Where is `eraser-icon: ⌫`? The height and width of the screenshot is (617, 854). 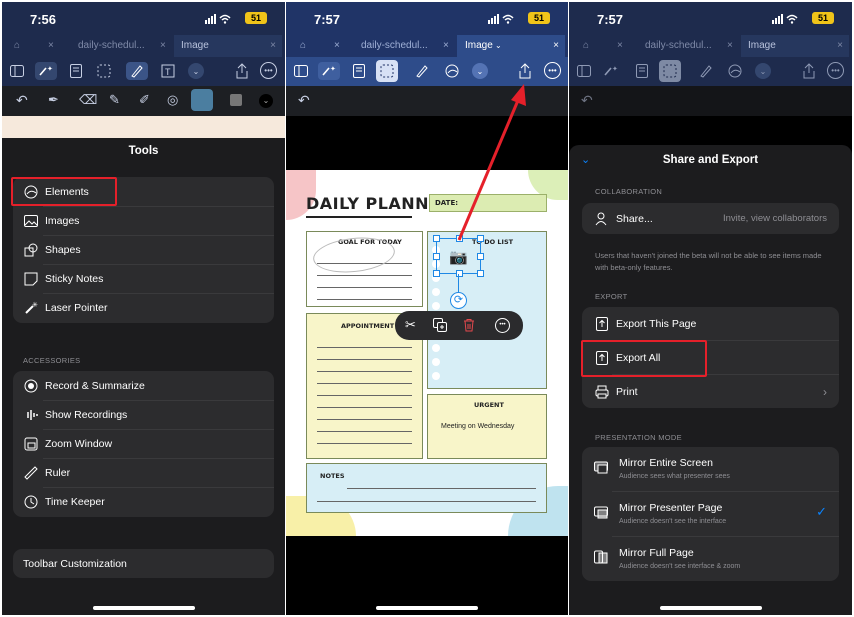
eraser-icon: ⌫ is located at coordinates (88, 100).